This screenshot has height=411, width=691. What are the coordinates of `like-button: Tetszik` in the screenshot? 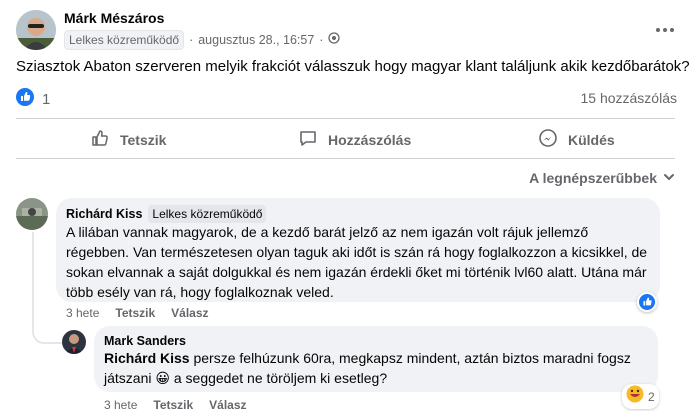 It's located at (128, 139).